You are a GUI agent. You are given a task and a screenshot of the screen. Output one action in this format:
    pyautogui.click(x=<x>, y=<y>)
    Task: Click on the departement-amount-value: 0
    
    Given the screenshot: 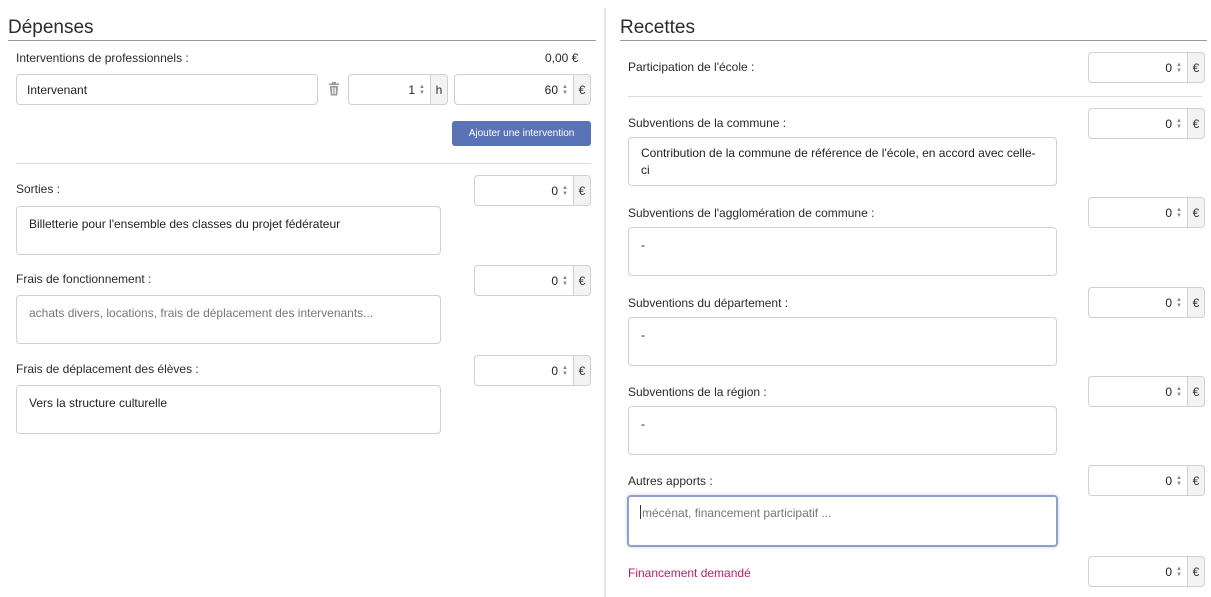 What is the action you would take?
    pyautogui.click(x=1168, y=302)
    